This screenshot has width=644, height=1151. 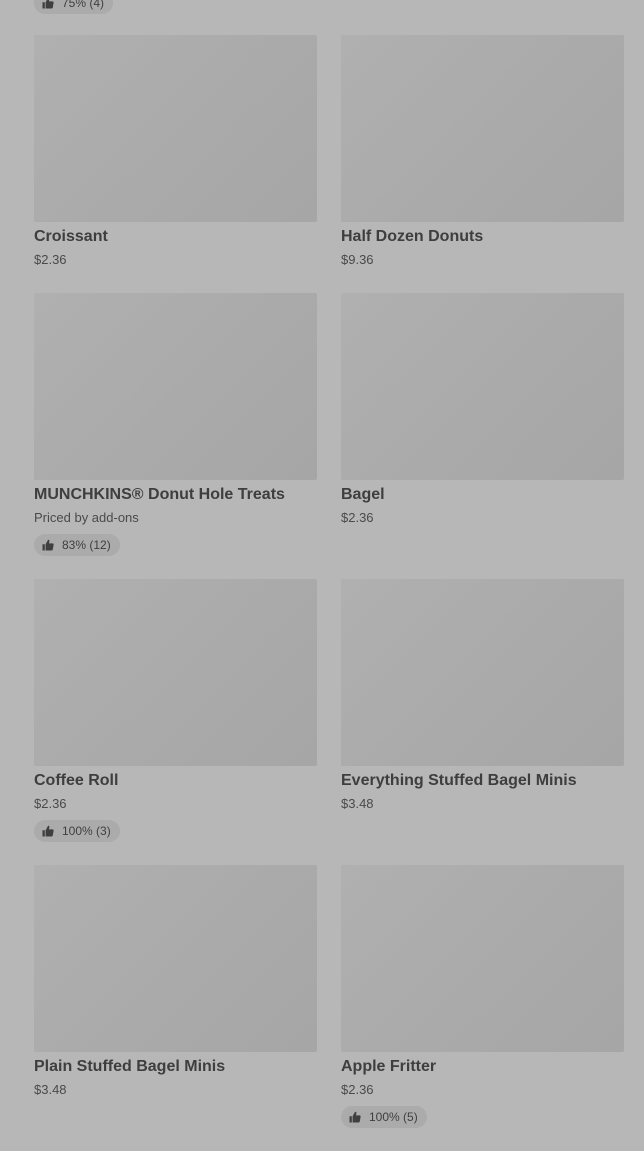 I want to click on item-price: Priced by add-ons, so click(x=86, y=517).